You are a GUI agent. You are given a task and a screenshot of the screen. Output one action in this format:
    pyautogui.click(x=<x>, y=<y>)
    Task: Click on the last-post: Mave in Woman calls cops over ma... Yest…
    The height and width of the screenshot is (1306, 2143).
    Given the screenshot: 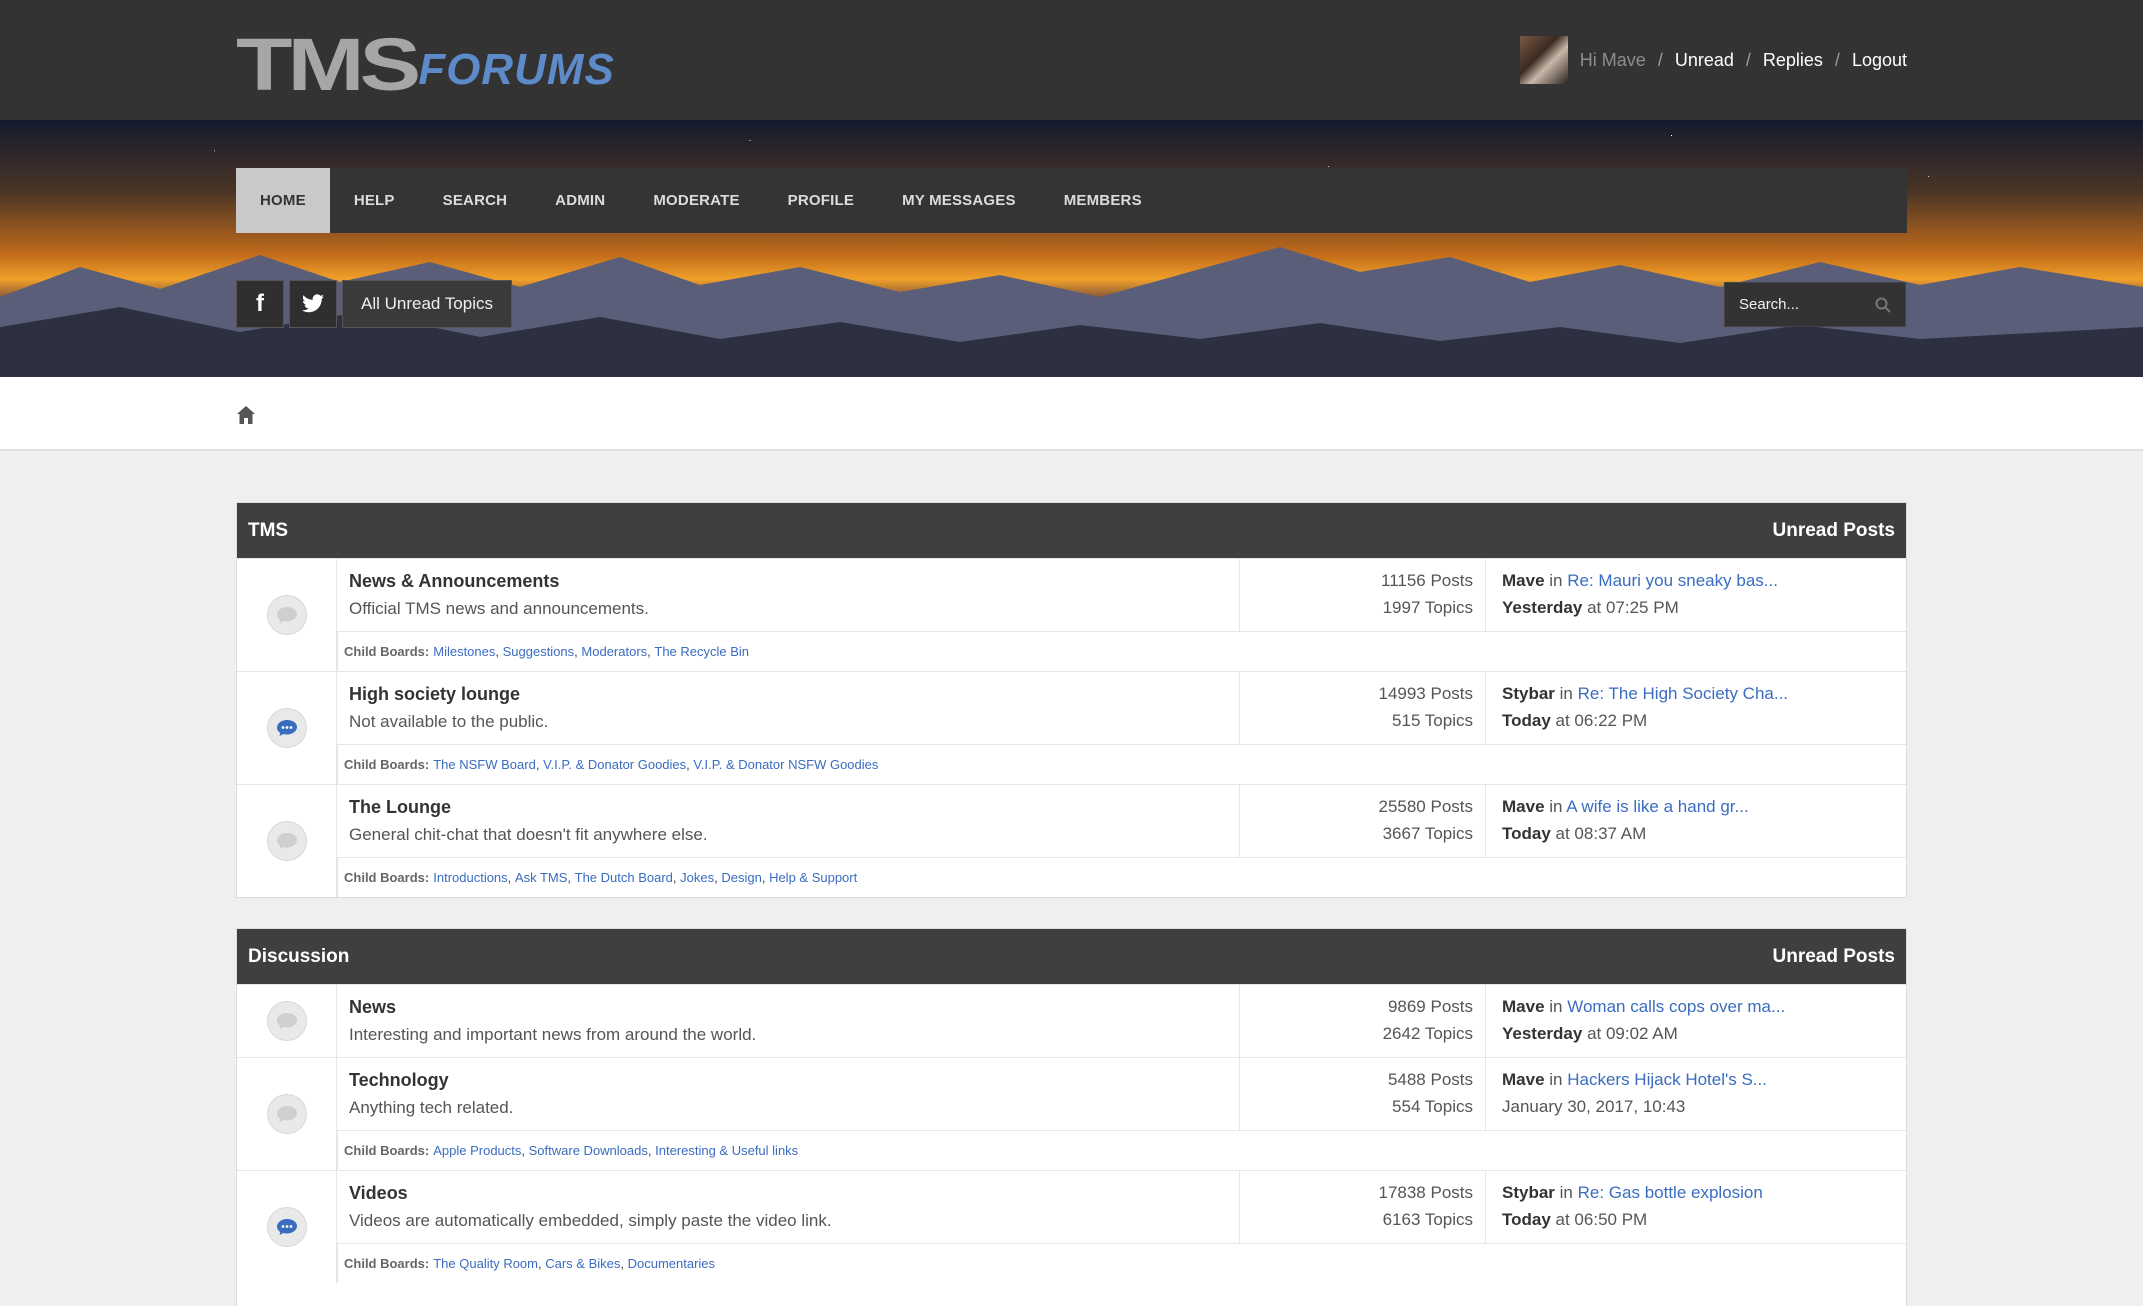 What is the action you would take?
    pyautogui.click(x=1696, y=1021)
    